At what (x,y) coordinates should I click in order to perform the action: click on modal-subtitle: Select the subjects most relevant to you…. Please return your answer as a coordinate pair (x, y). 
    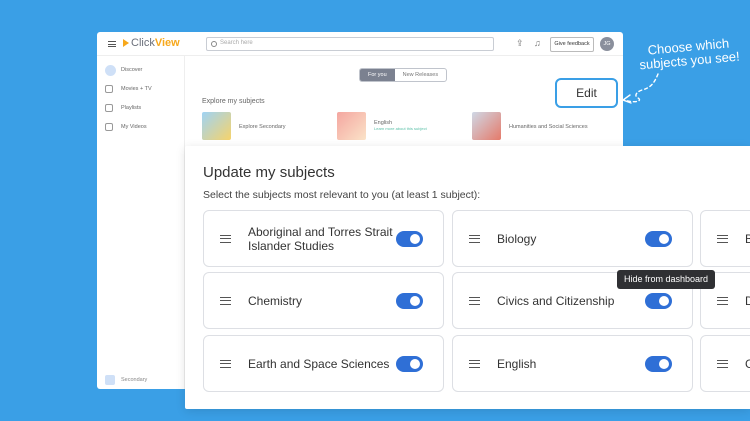
    Looking at the image, I should click on (342, 195).